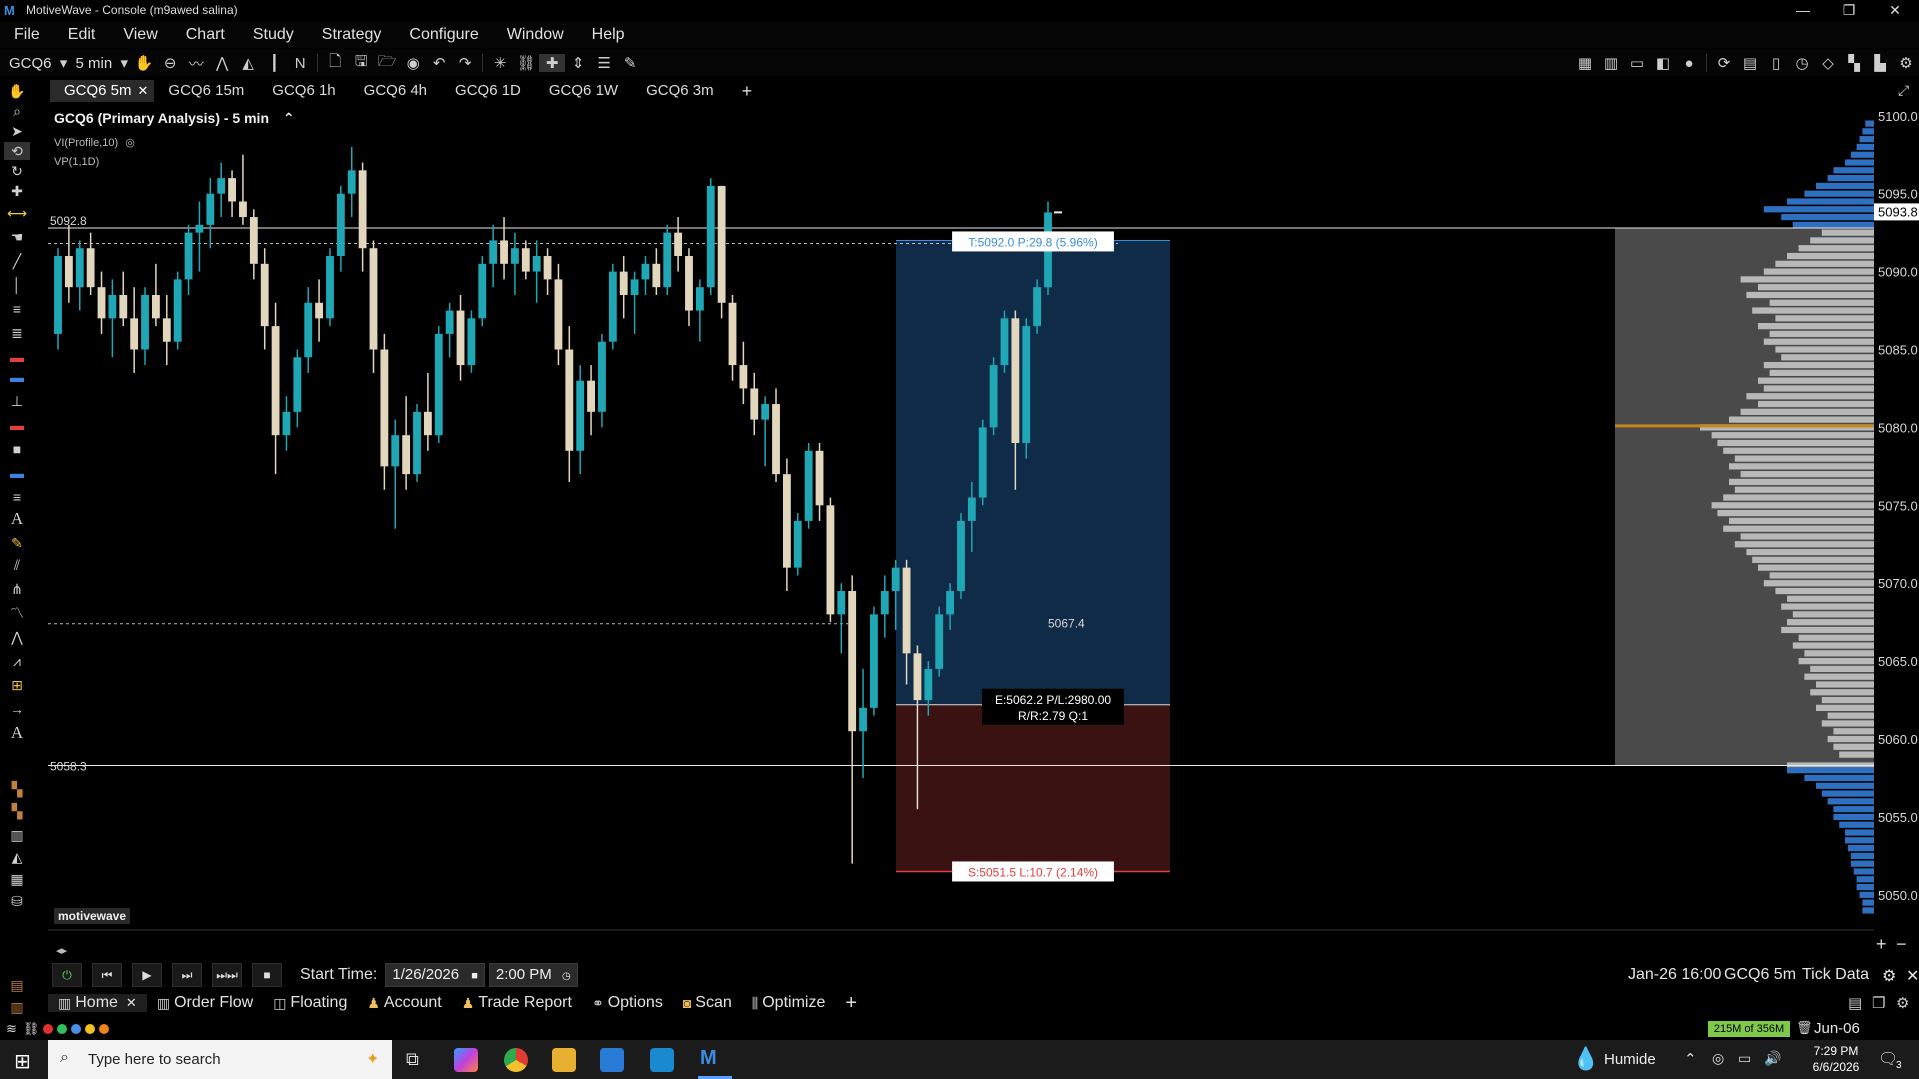 The width and height of the screenshot is (1919, 1079). Describe the element at coordinates (289, 118) in the screenshot. I see `collapse-icon: ⌃` at that location.